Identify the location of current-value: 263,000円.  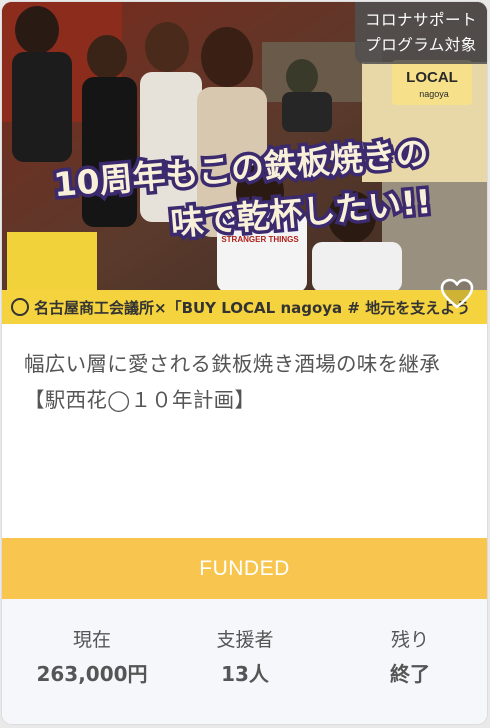
(92, 674).